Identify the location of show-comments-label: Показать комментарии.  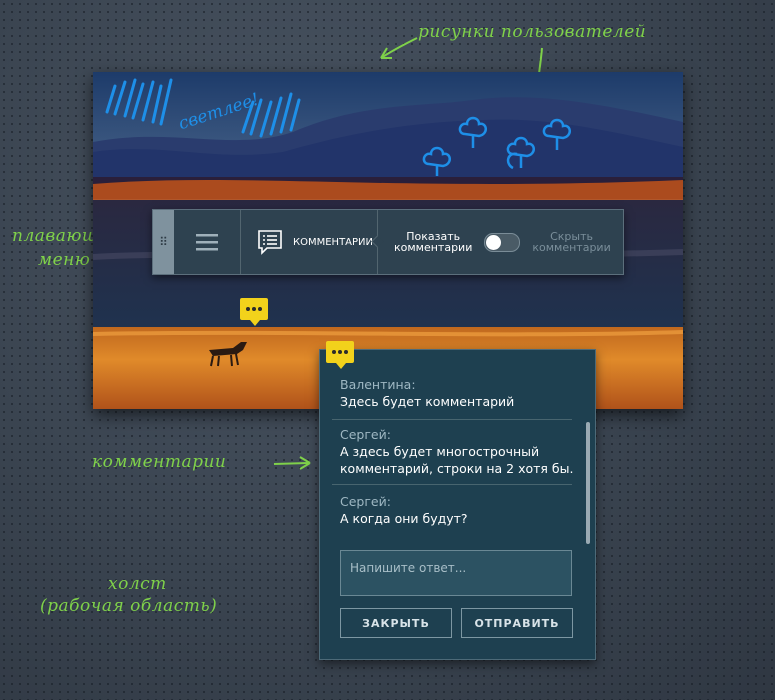
(433, 242).